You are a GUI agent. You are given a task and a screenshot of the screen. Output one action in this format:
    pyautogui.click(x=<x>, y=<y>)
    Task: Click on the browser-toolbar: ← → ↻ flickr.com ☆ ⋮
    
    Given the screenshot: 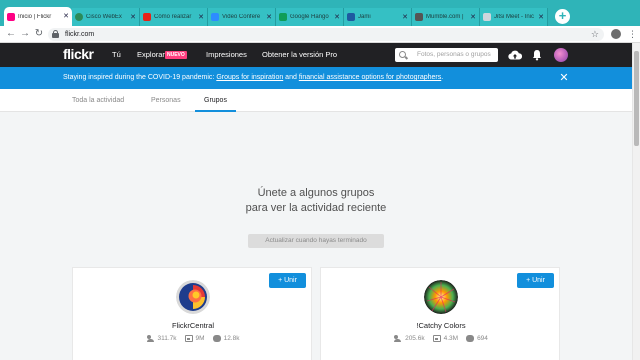 What is the action you would take?
    pyautogui.click(x=320, y=34)
    